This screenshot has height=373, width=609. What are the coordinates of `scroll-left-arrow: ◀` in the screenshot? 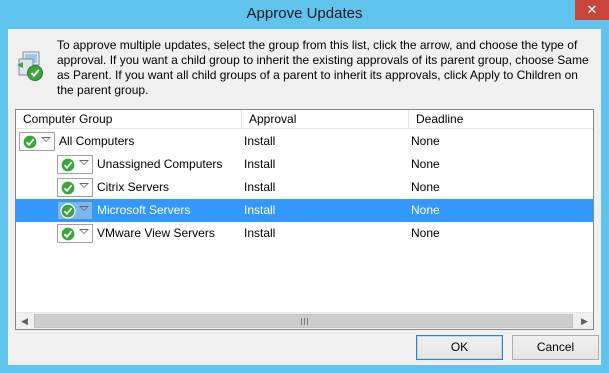 It's located at (24, 321).